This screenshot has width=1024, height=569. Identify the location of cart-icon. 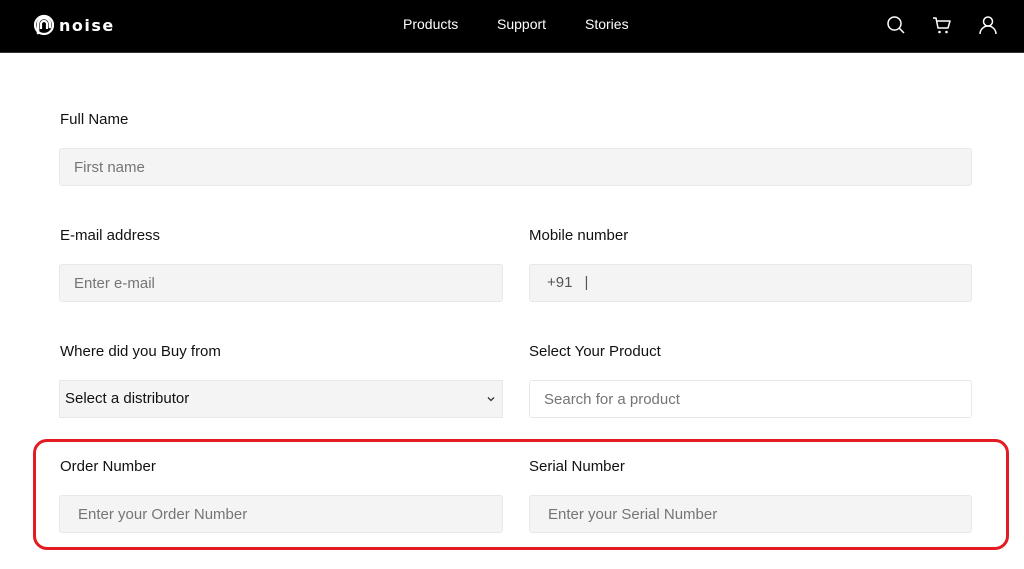
(942, 25).